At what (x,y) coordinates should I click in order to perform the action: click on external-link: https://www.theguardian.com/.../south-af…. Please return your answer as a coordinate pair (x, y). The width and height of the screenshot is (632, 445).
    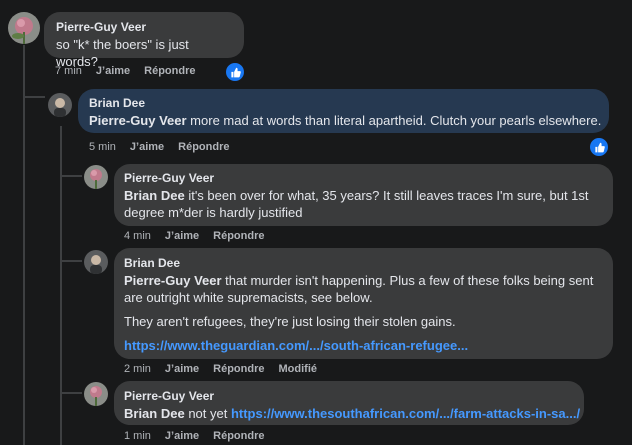
    Looking at the image, I should click on (363, 345).